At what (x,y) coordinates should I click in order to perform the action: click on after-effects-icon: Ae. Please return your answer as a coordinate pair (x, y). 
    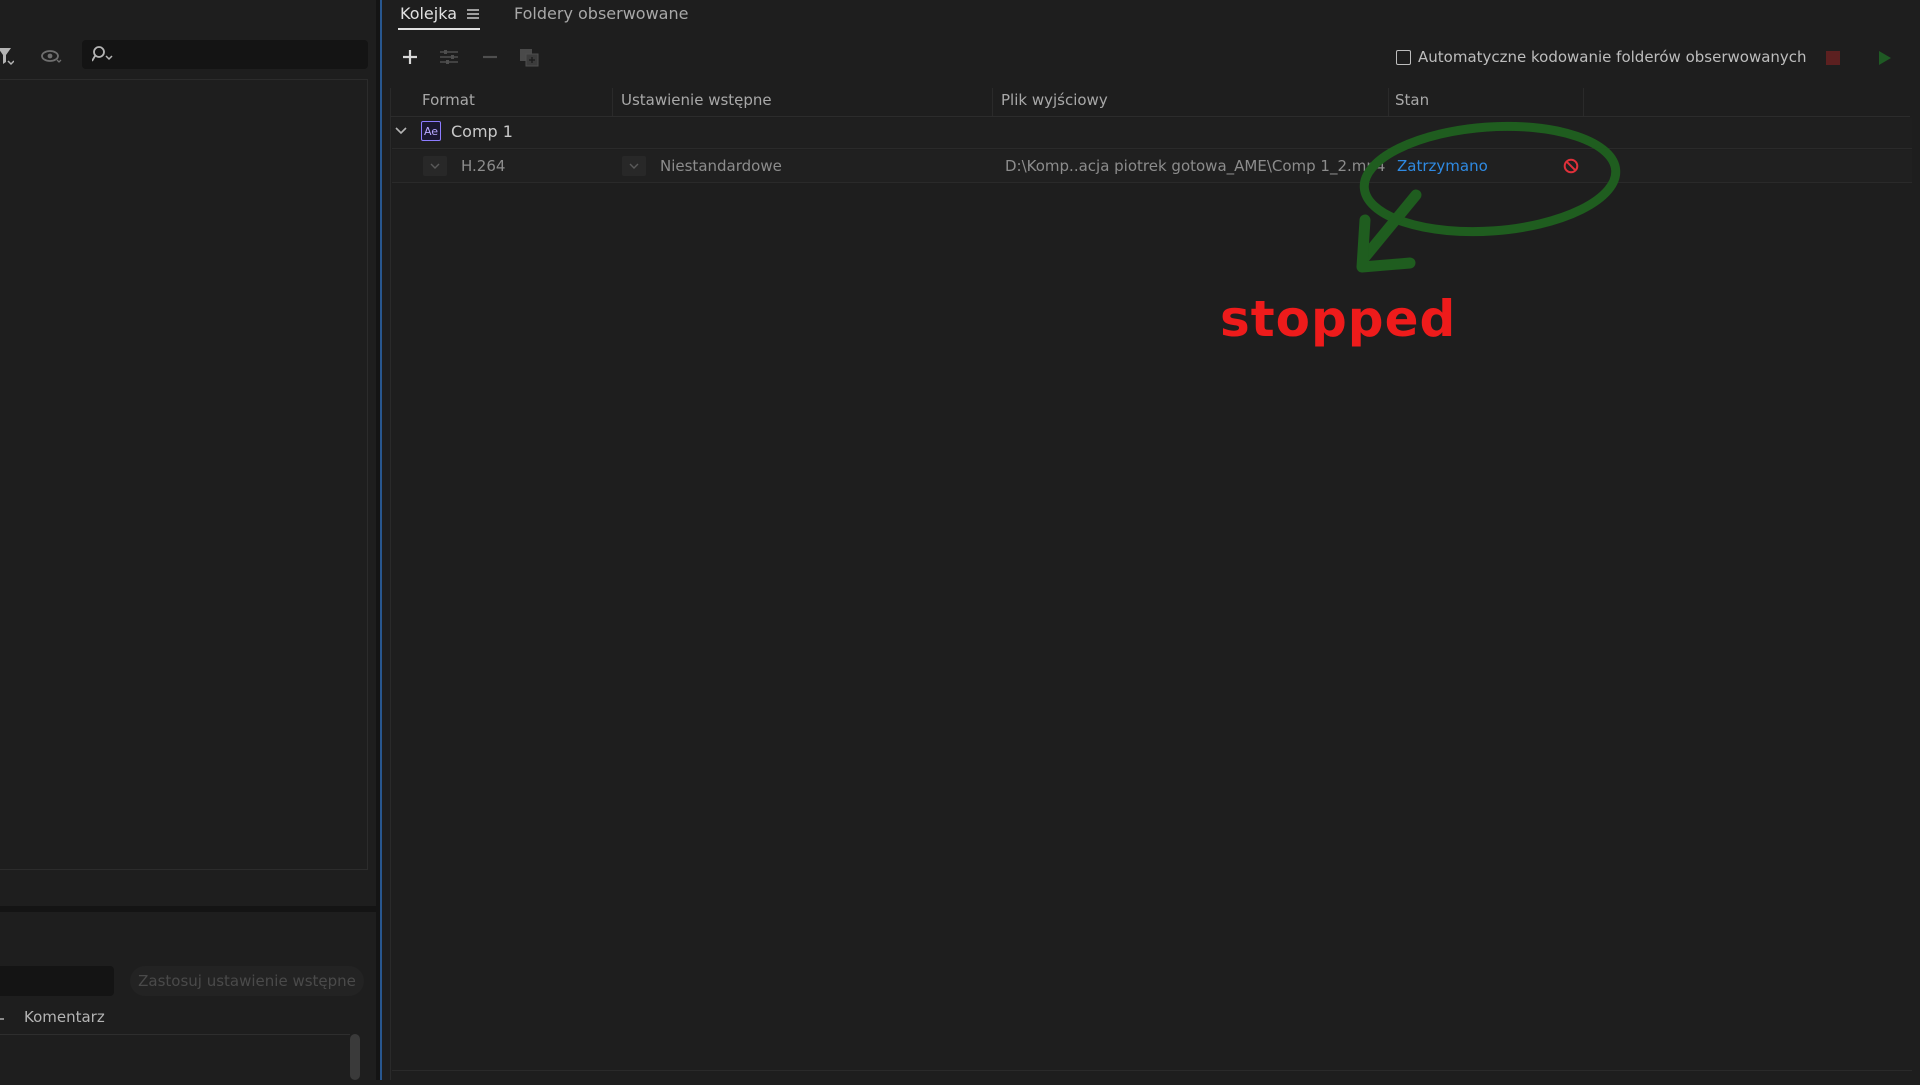
    Looking at the image, I should click on (431, 131).